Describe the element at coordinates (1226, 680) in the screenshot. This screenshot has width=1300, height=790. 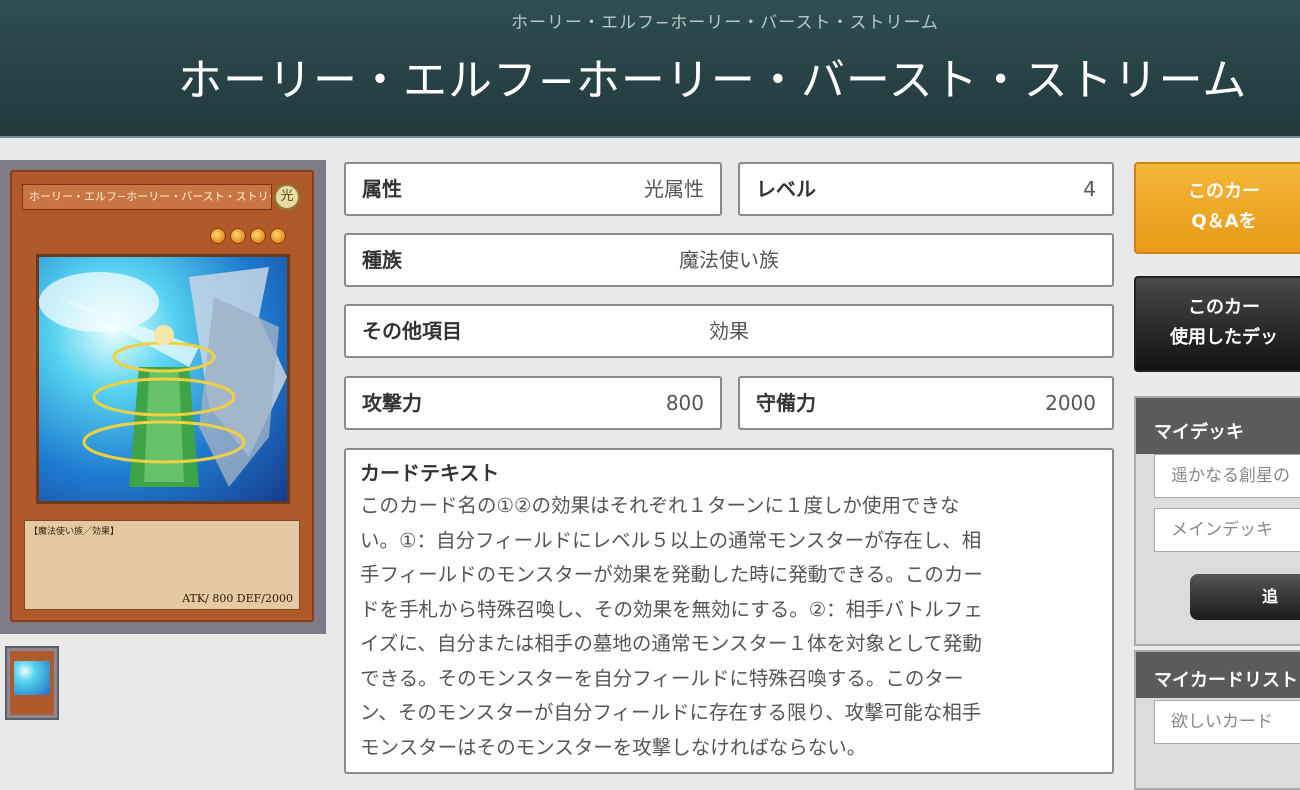
I see `mycardlist-title: マイカードリスト` at that location.